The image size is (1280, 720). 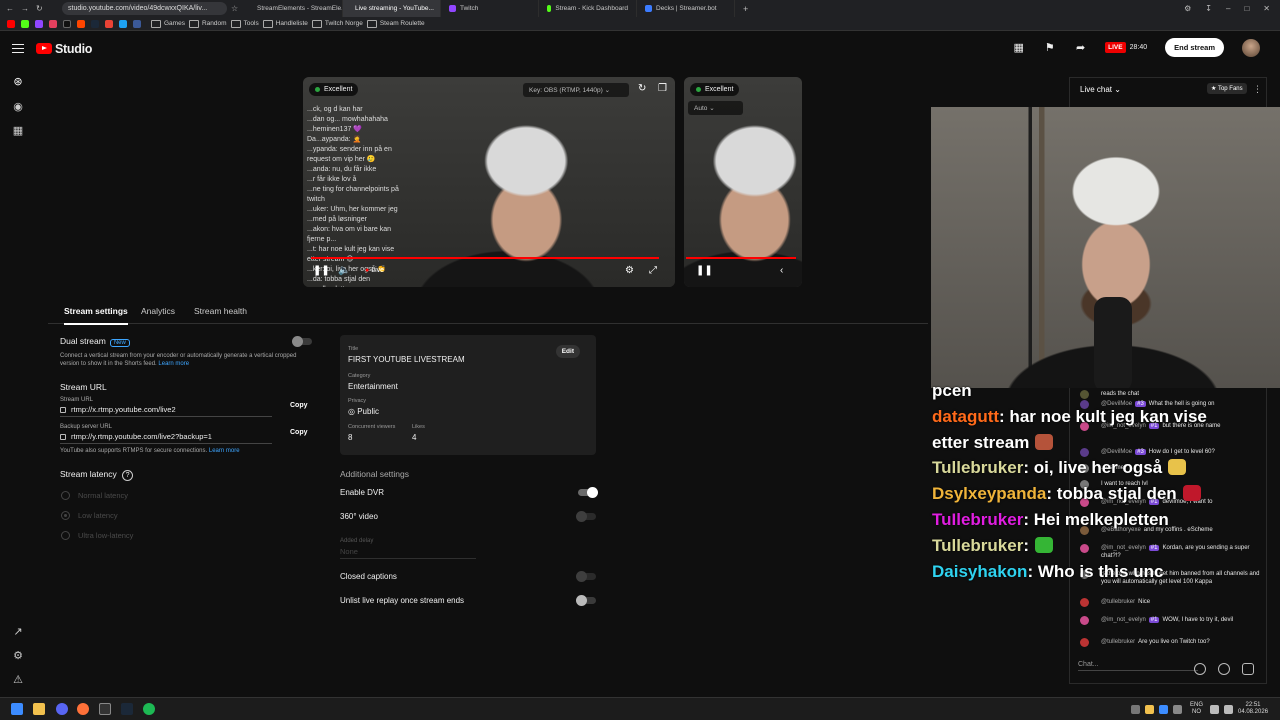 I want to click on browser-tab: Stream - Kick Dashboard, so click(x=588, y=8).